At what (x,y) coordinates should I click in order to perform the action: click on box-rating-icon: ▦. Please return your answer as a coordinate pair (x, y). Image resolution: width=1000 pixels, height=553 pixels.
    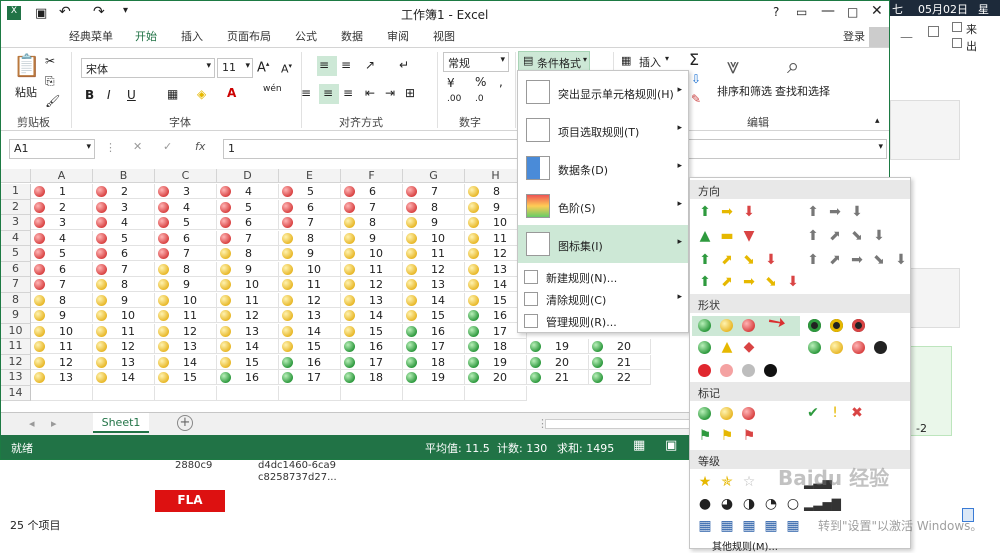
    Looking at the image, I should click on (793, 526).